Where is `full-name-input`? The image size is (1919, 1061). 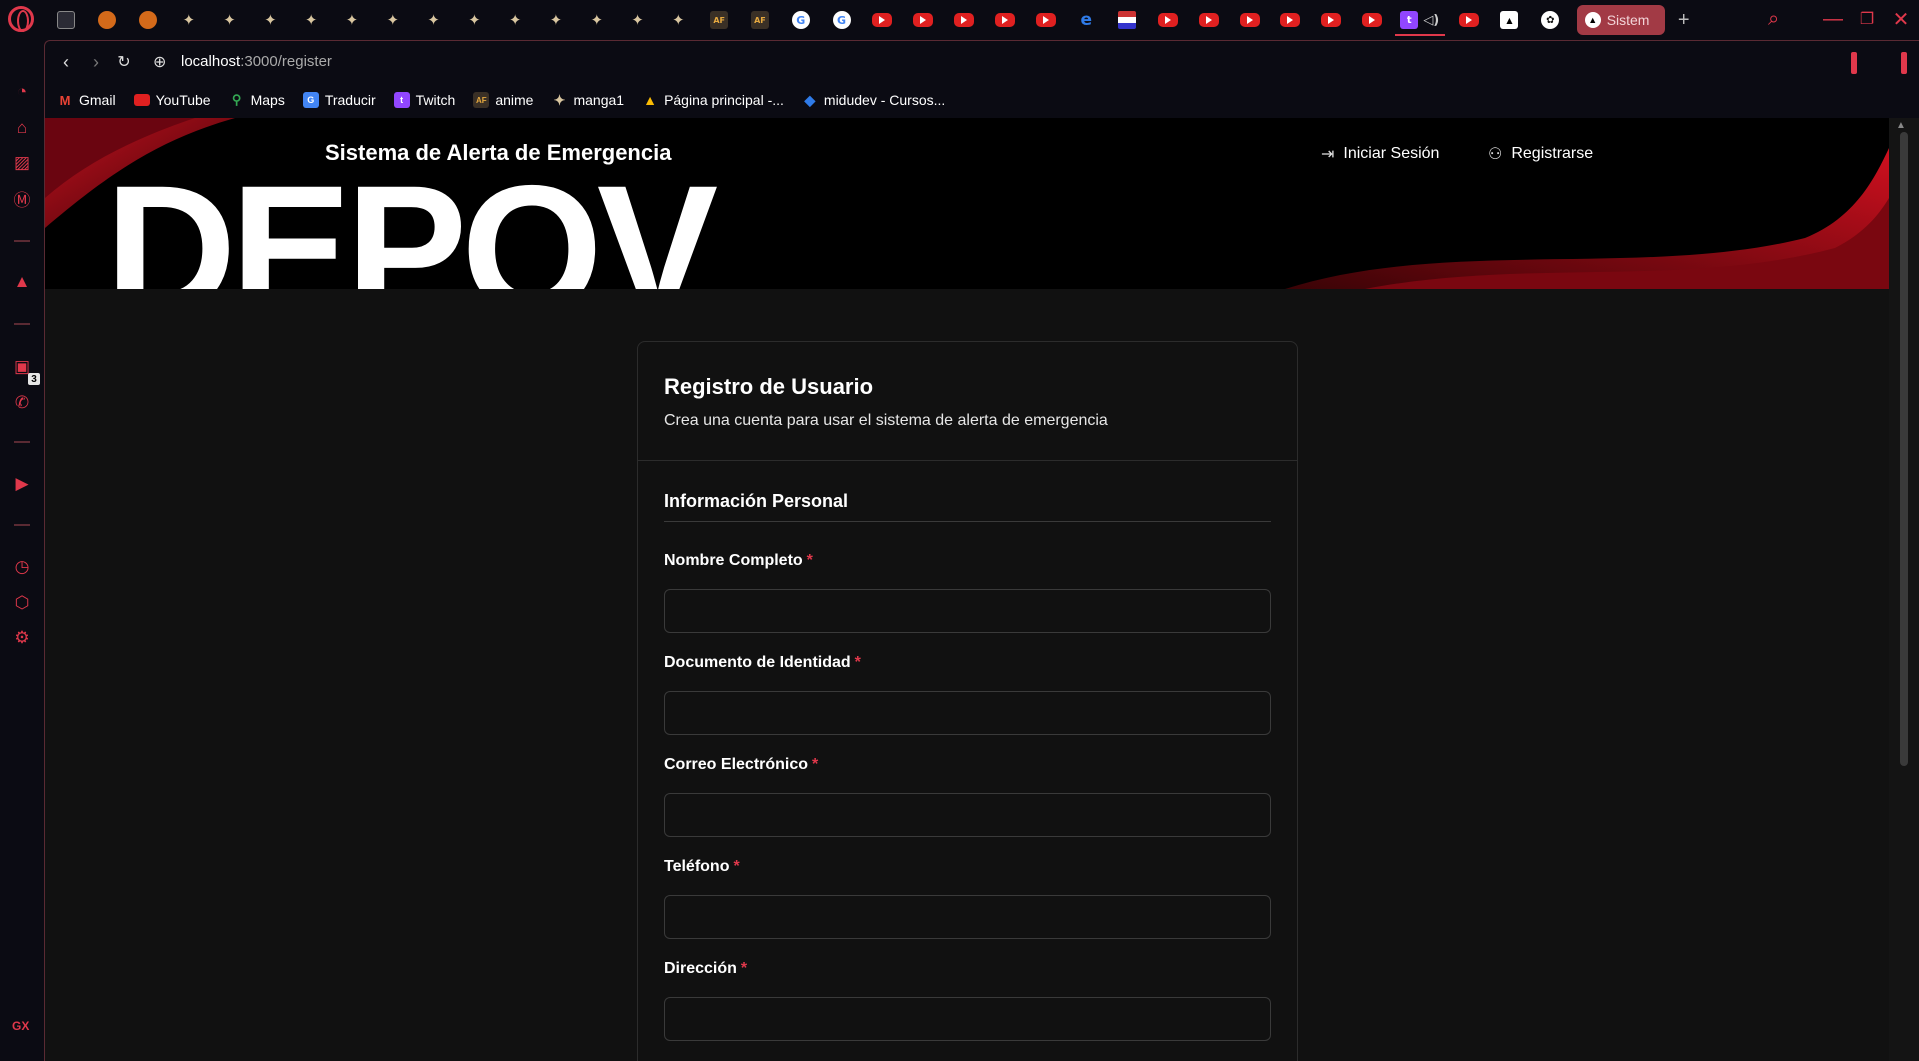 full-name-input is located at coordinates (967, 611).